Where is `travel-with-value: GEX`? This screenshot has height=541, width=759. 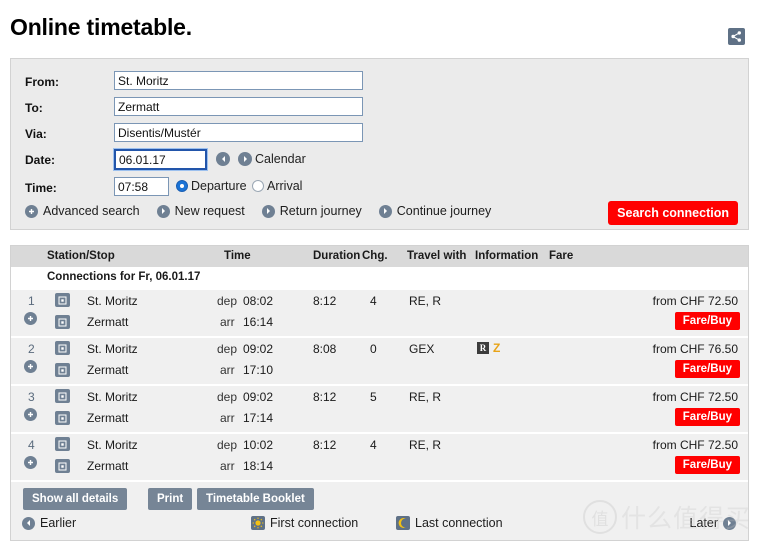
travel-with-value: GEX is located at coordinates (422, 349).